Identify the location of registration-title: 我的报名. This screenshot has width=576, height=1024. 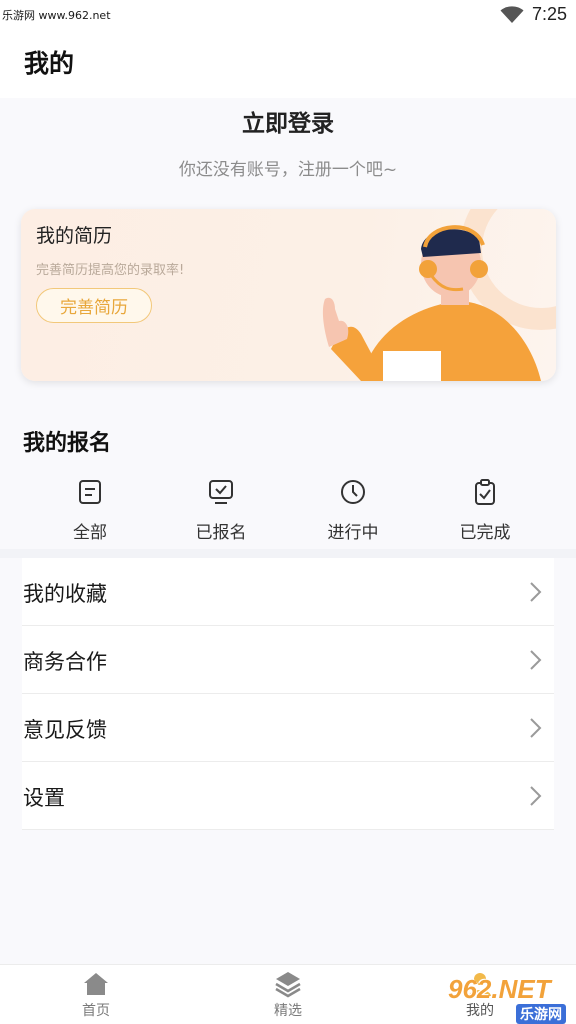
(67, 443).